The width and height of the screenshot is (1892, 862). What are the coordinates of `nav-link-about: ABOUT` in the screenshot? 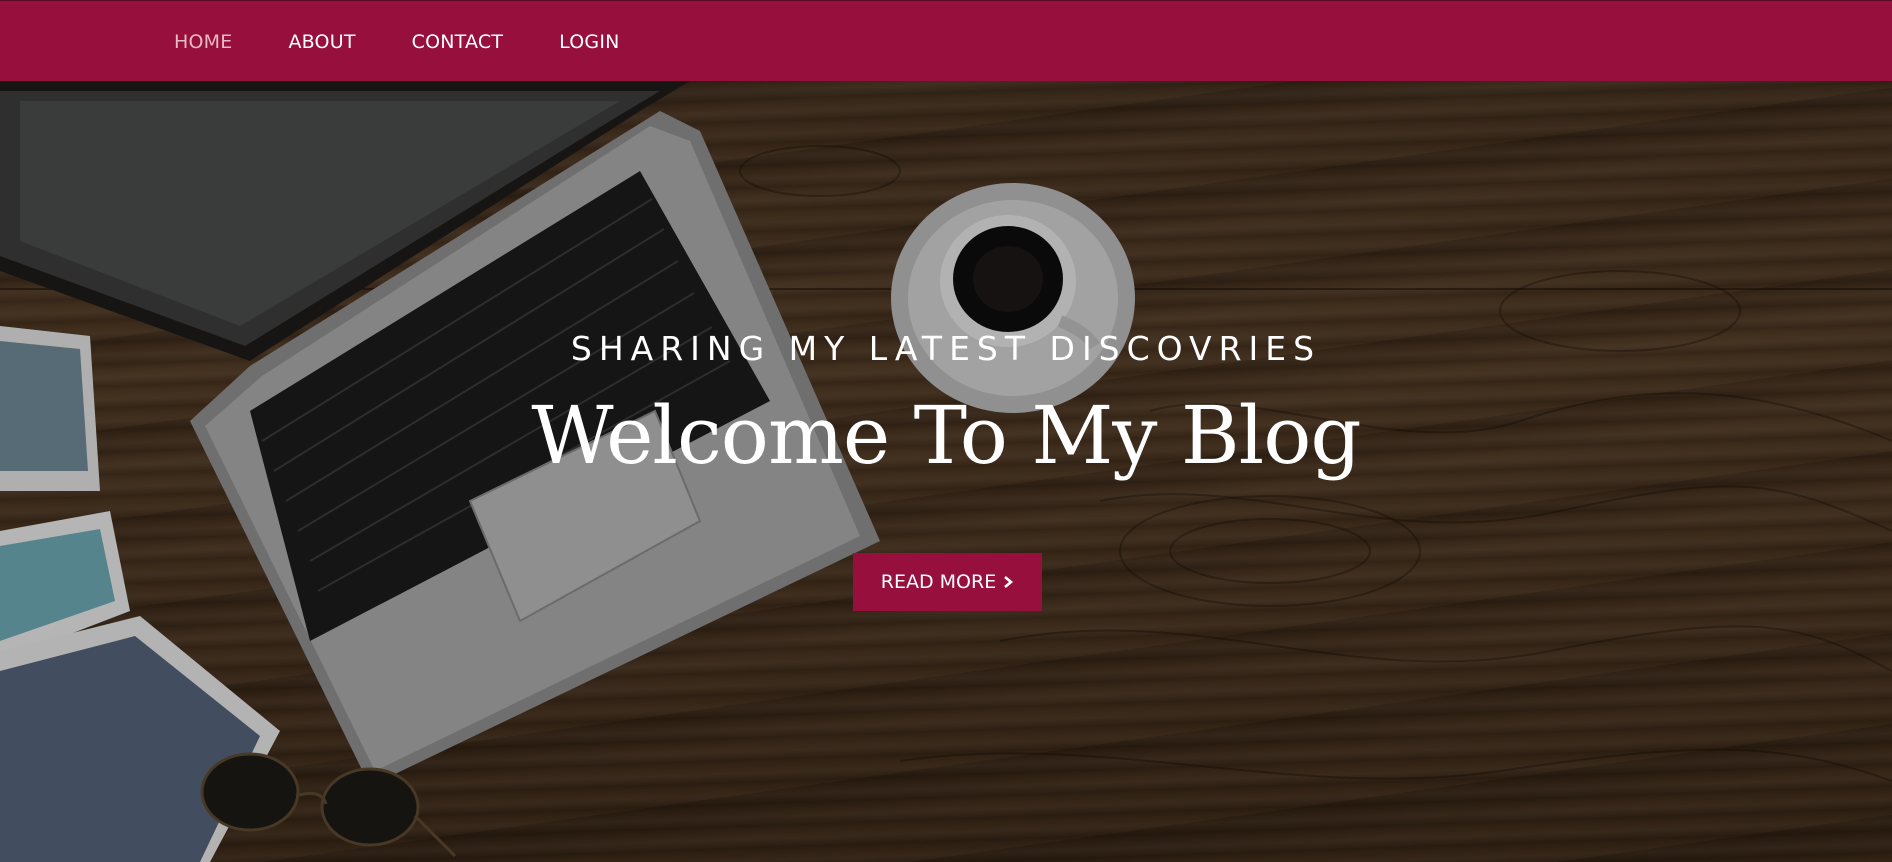 It's located at (321, 42).